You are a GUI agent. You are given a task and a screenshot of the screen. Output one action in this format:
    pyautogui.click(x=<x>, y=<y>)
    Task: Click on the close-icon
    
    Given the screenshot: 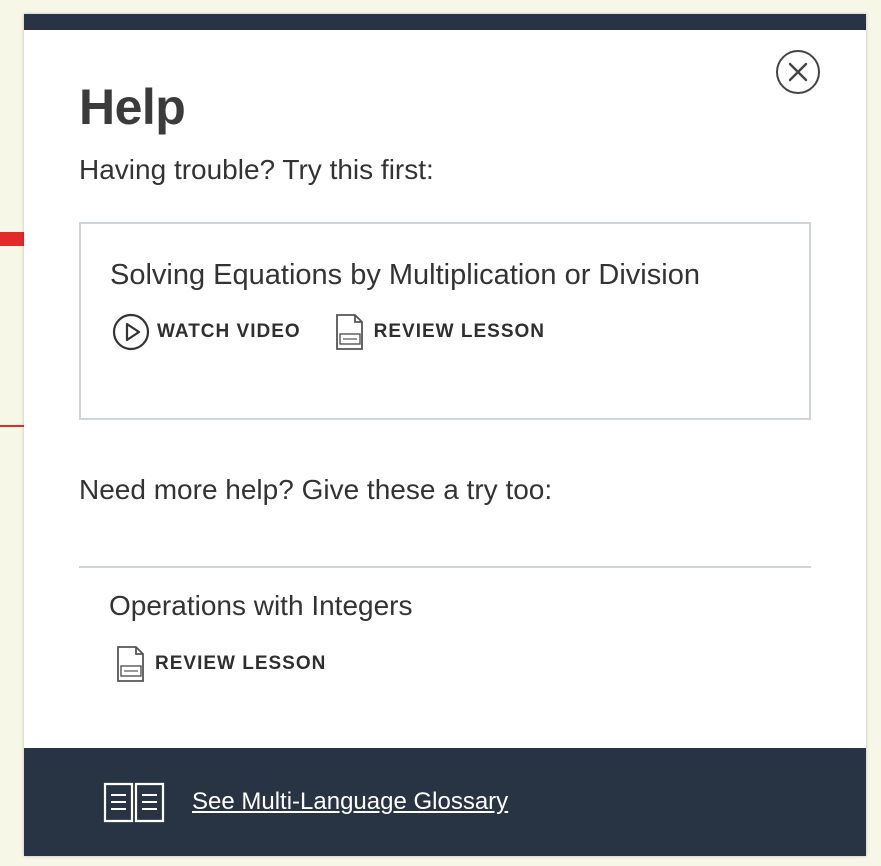 What is the action you would take?
    pyautogui.click(x=798, y=72)
    